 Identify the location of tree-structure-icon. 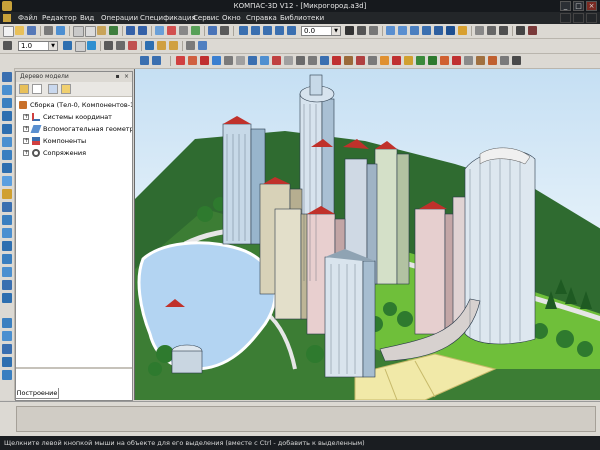
(53, 89).